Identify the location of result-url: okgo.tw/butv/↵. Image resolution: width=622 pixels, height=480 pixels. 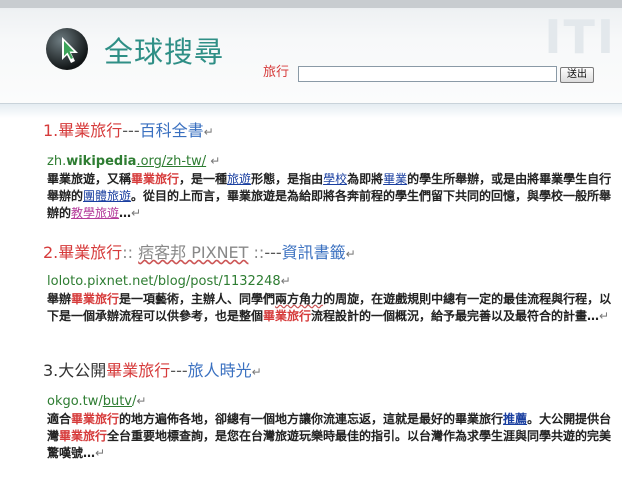
(96, 401).